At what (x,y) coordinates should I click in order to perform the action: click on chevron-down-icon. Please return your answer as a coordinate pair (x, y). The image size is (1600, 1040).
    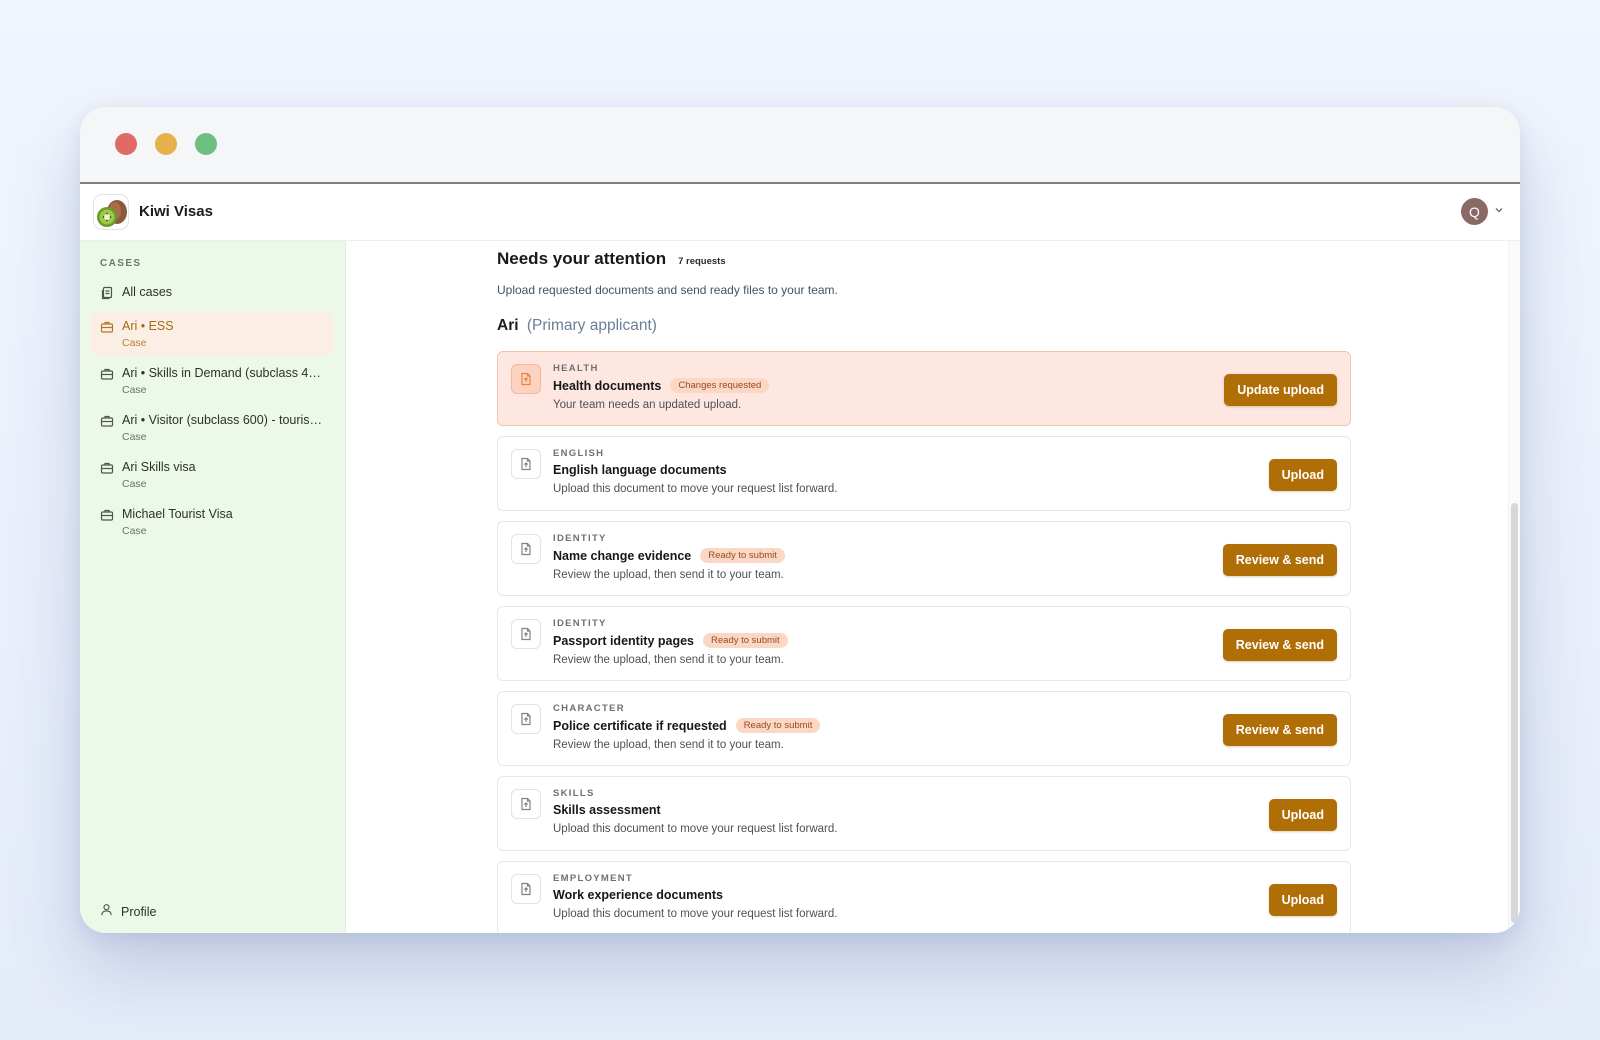
    Looking at the image, I should click on (1499, 211).